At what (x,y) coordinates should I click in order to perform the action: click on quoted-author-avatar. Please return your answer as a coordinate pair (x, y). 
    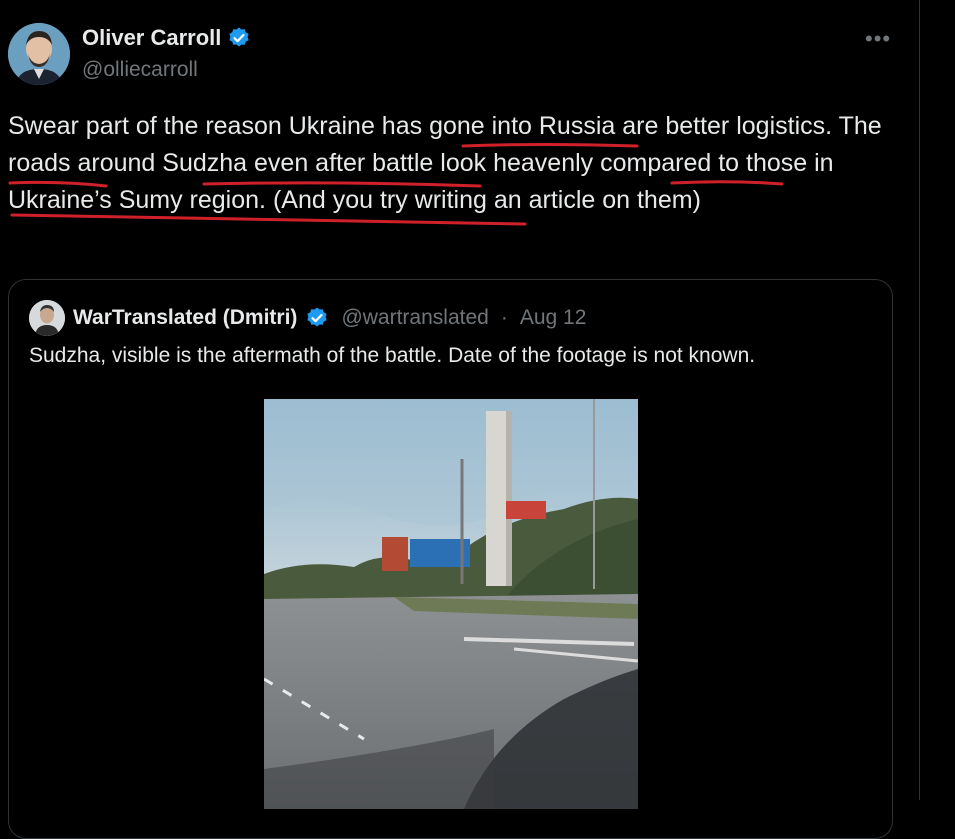
    Looking at the image, I should click on (47, 318).